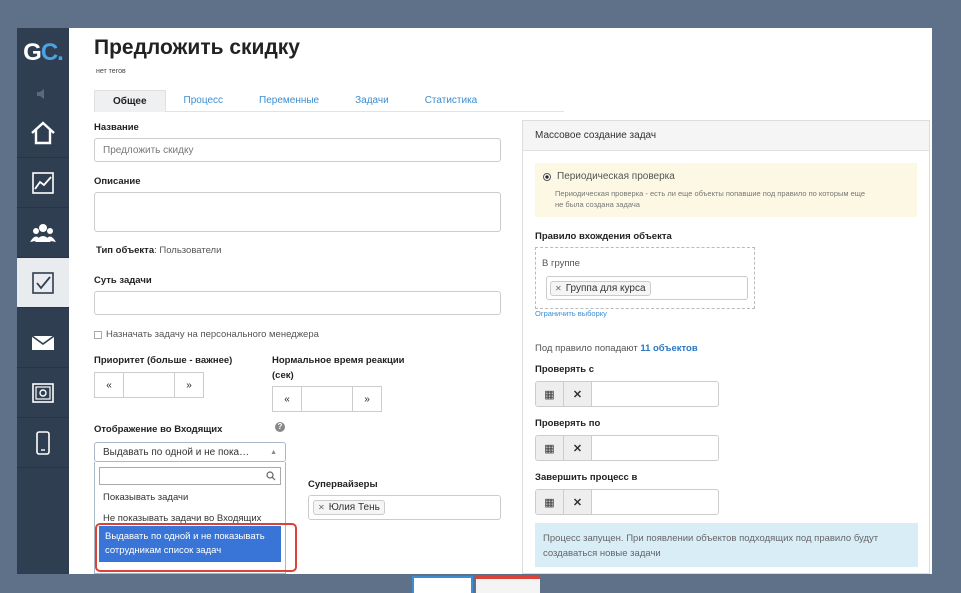 The image size is (961, 593). What do you see at coordinates (190, 452) in the screenshot?
I see `inbox-select: Выдавать по одной и не пока… ▲` at bounding box center [190, 452].